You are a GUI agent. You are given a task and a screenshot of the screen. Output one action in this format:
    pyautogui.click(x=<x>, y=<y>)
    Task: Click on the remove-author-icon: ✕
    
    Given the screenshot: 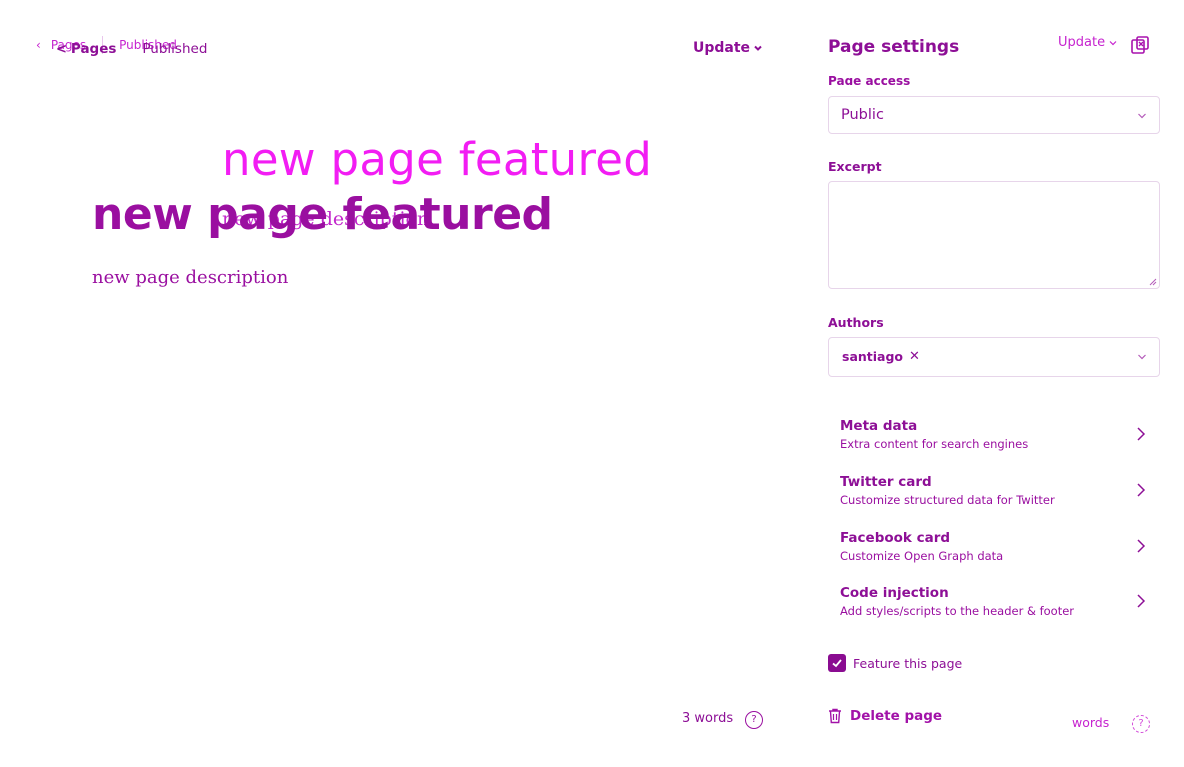 What is the action you would take?
    pyautogui.click(x=914, y=356)
    